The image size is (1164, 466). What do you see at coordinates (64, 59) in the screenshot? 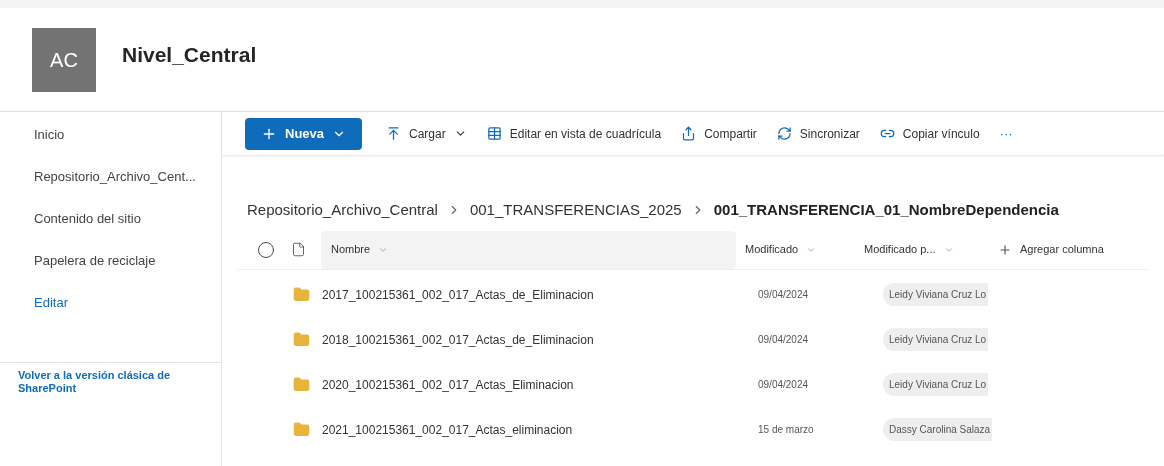
I see `site-avatar: AC` at bounding box center [64, 59].